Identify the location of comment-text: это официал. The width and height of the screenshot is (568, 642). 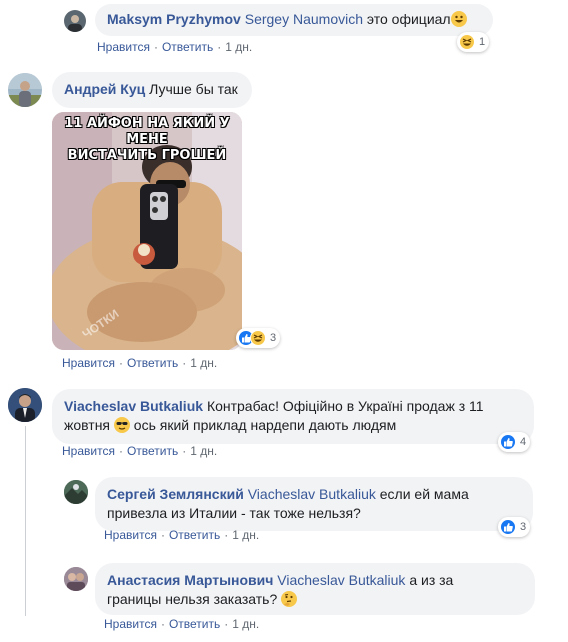
(408, 19).